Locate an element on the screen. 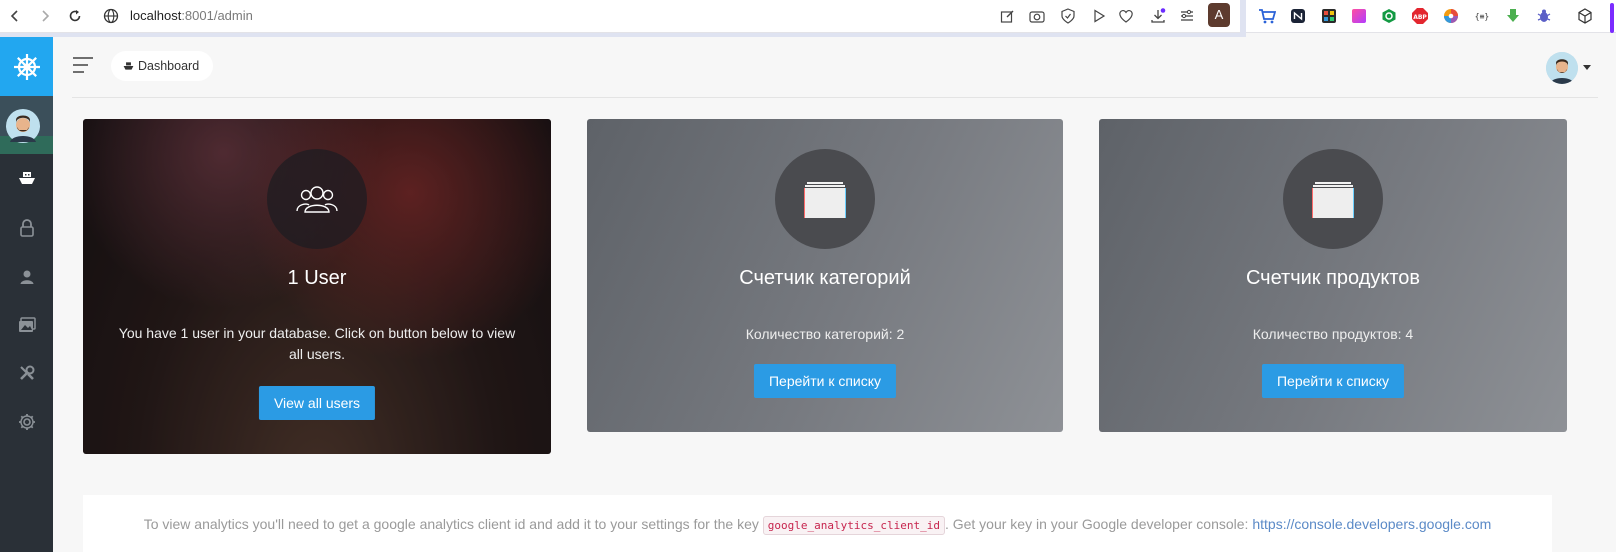 This screenshot has height=552, width=1616. sidebar-item-users is located at coordinates (26, 277).